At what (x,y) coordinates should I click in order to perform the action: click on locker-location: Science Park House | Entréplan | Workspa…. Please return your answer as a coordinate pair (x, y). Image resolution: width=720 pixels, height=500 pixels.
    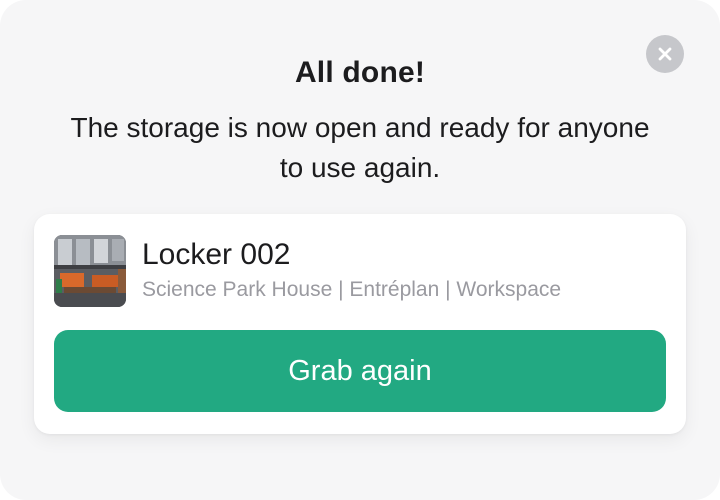
    Looking at the image, I should click on (352, 289).